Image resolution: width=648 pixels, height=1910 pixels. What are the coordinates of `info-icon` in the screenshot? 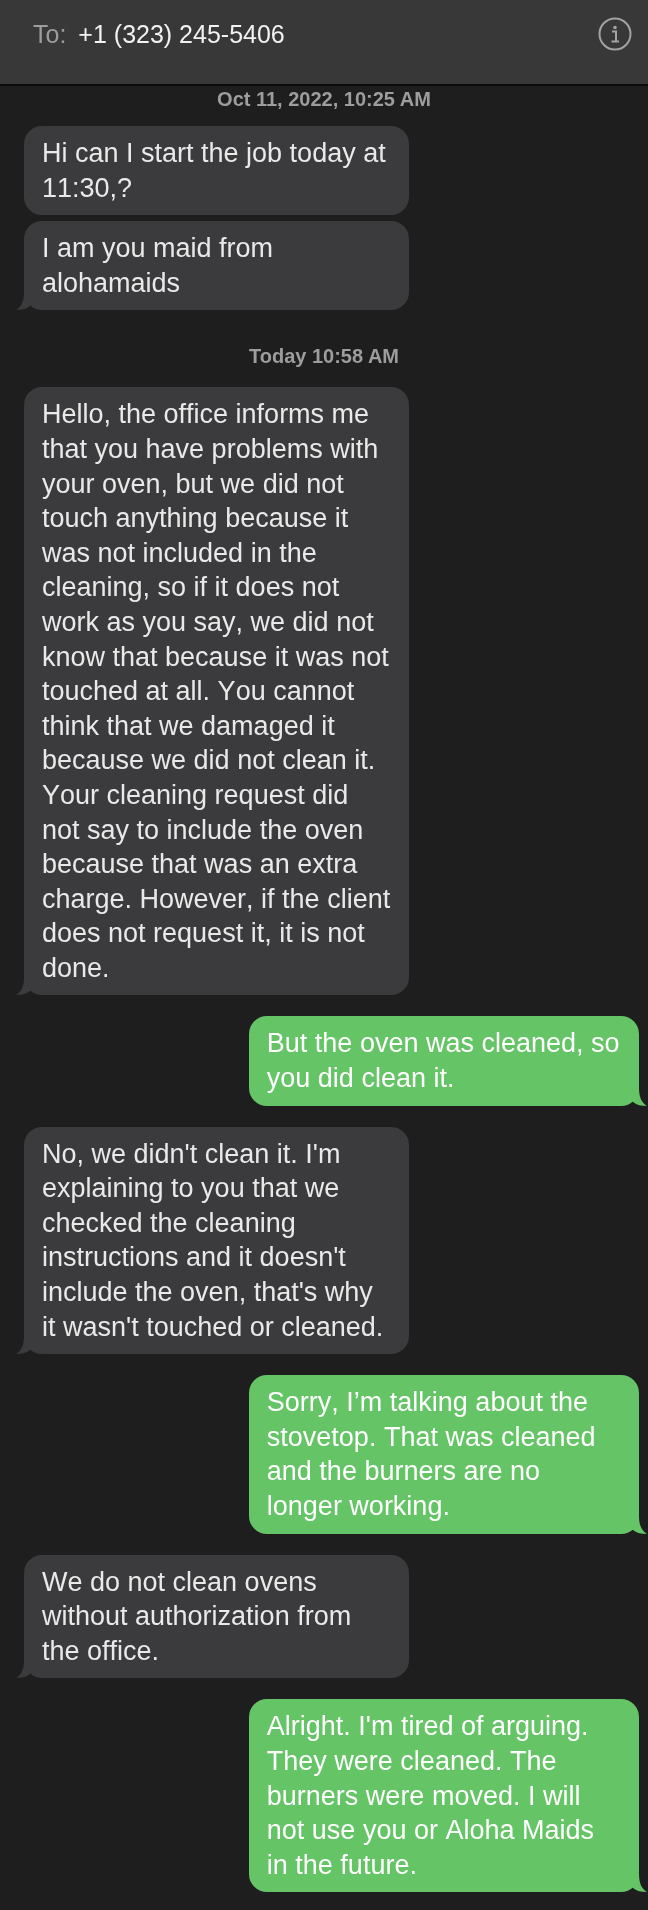 It's located at (615, 34).